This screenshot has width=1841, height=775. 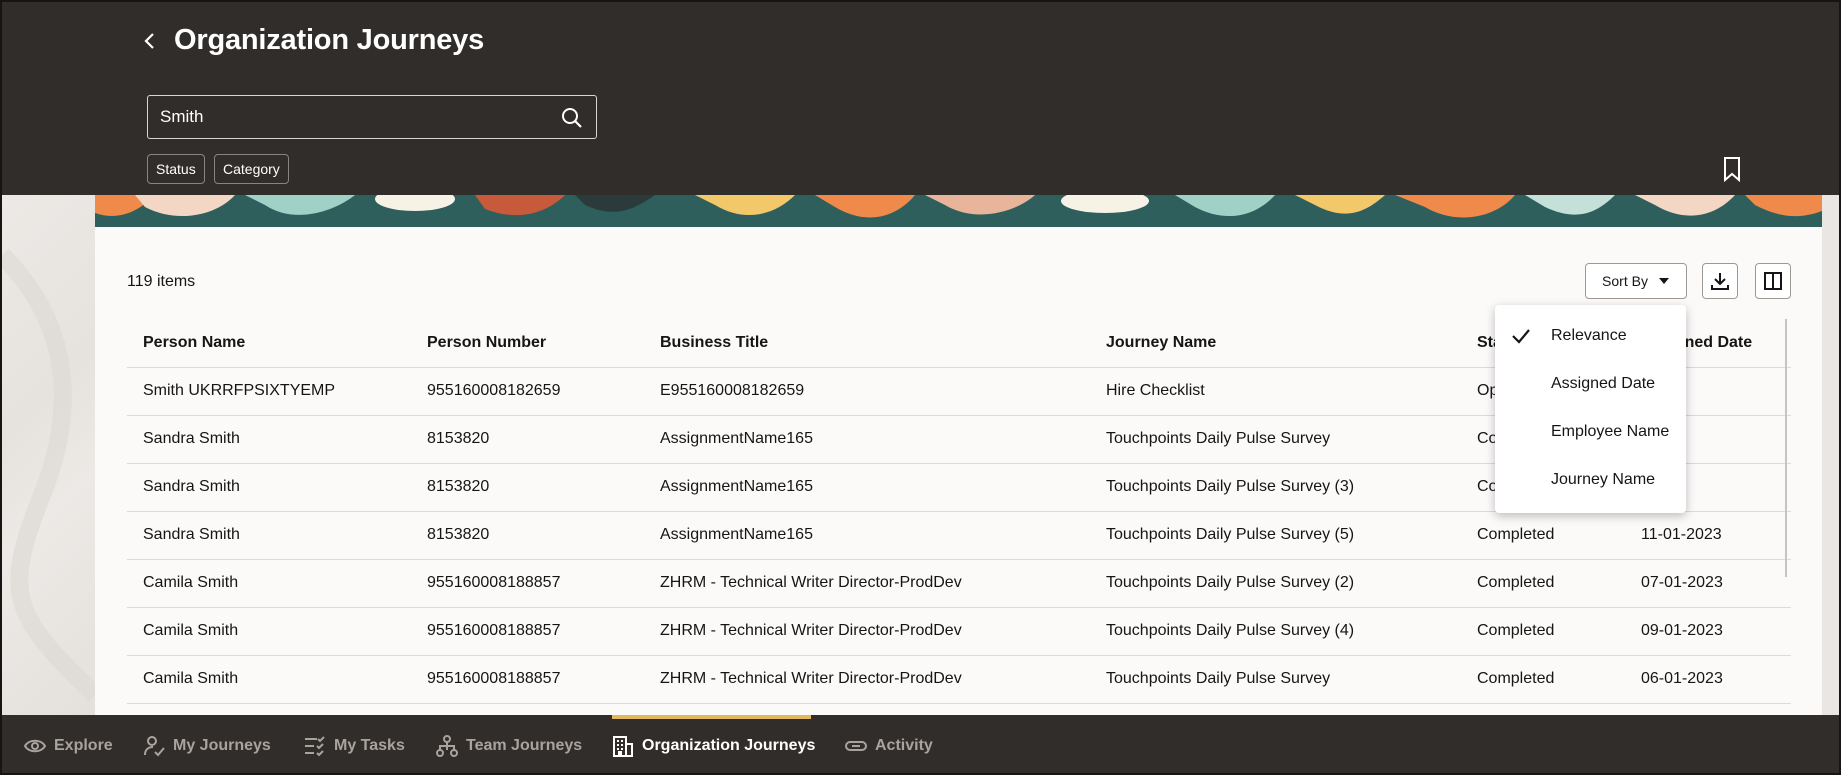 I want to click on cell-assigned-date: 09-01-2023, so click(x=1708, y=631).